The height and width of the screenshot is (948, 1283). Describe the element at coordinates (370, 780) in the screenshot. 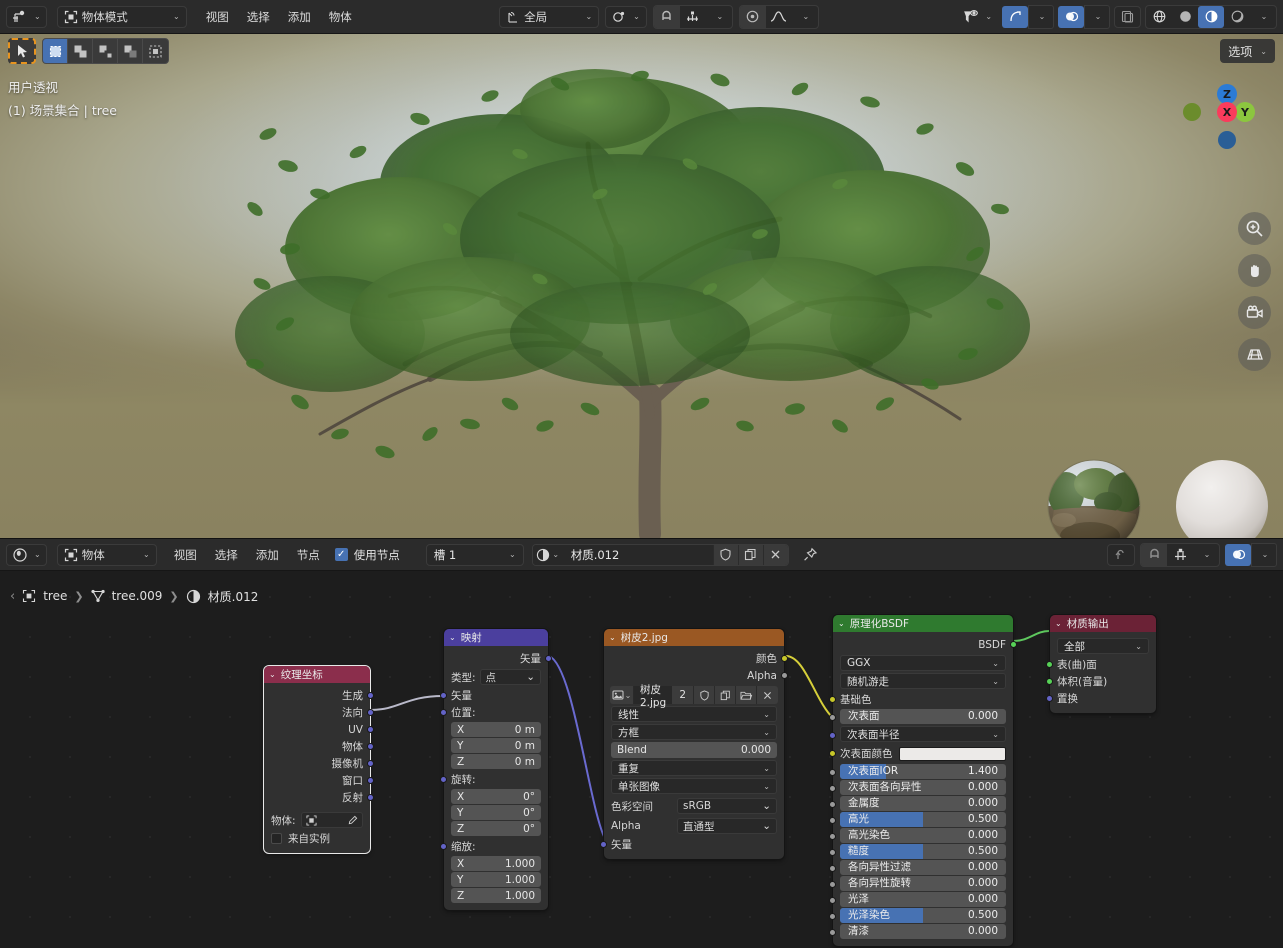

I see `socket-window` at that location.